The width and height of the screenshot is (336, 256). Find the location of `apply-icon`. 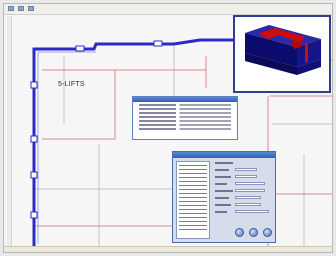

apply-icon is located at coordinates (253, 232).